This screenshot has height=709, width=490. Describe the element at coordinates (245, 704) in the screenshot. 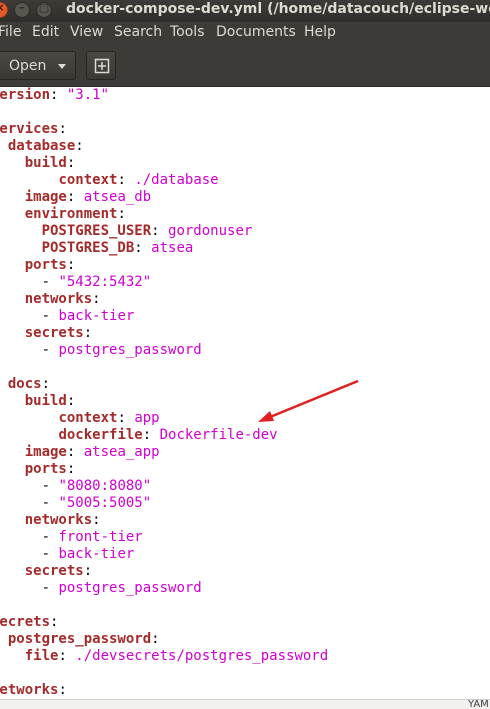

I see `status-bar: YAM` at that location.